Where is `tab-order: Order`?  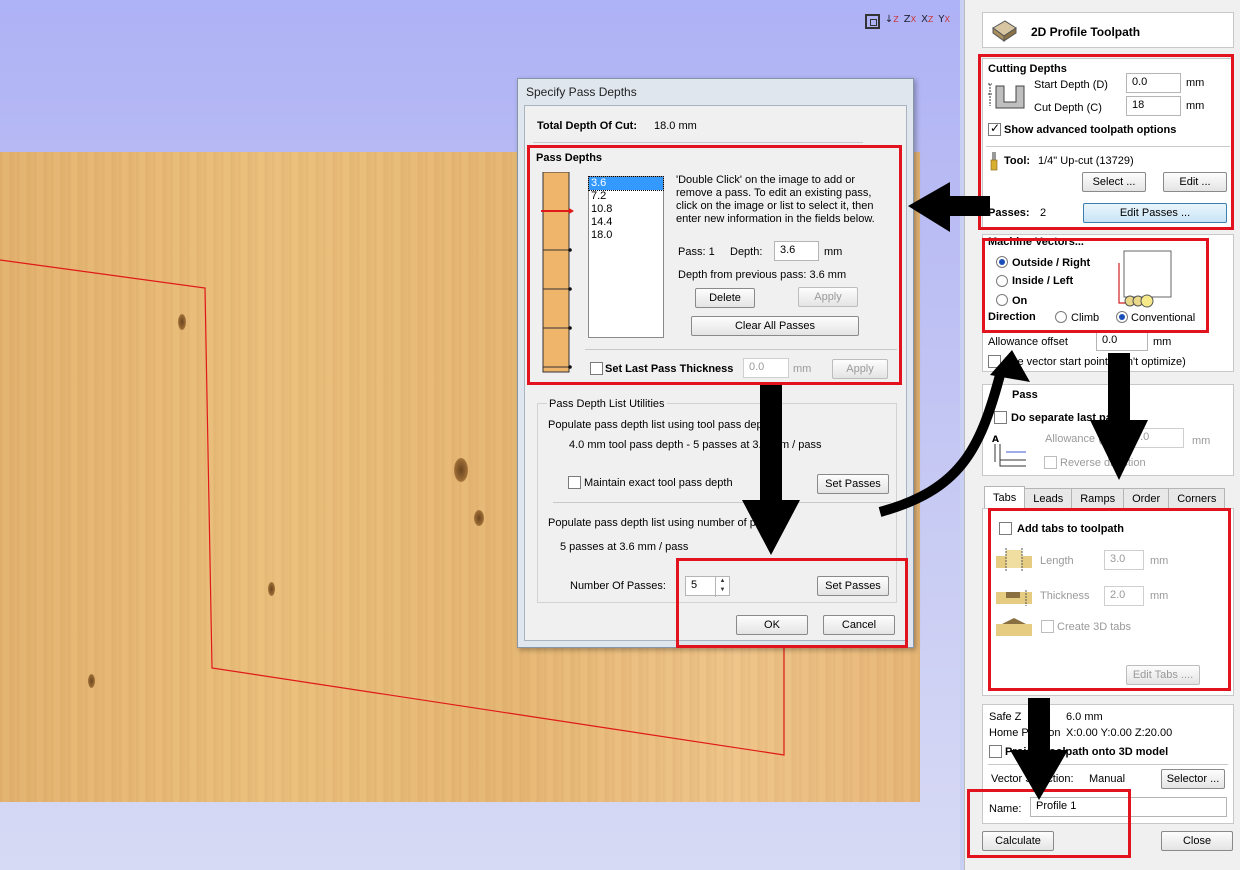
tab-order: Order is located at coordinates (1146, 498).